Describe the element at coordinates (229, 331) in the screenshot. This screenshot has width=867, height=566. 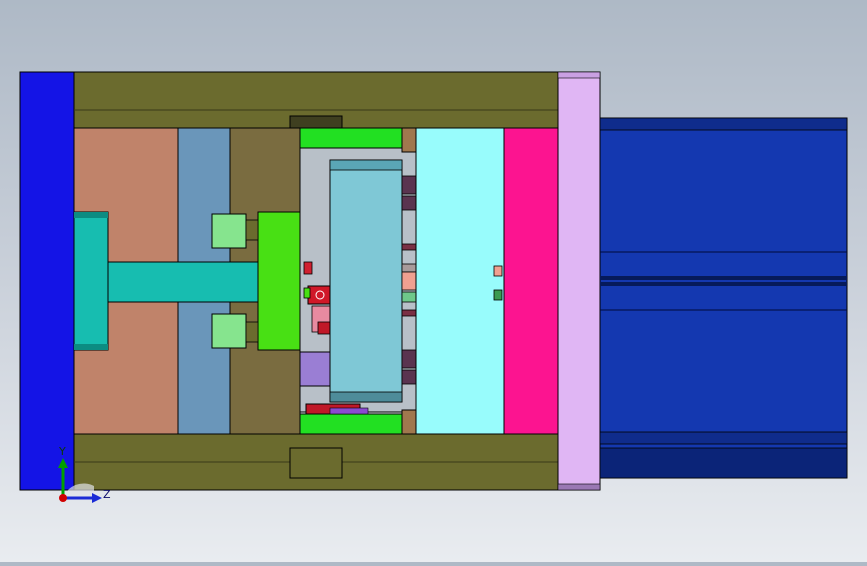
I see `support-pad-lower` at that location.